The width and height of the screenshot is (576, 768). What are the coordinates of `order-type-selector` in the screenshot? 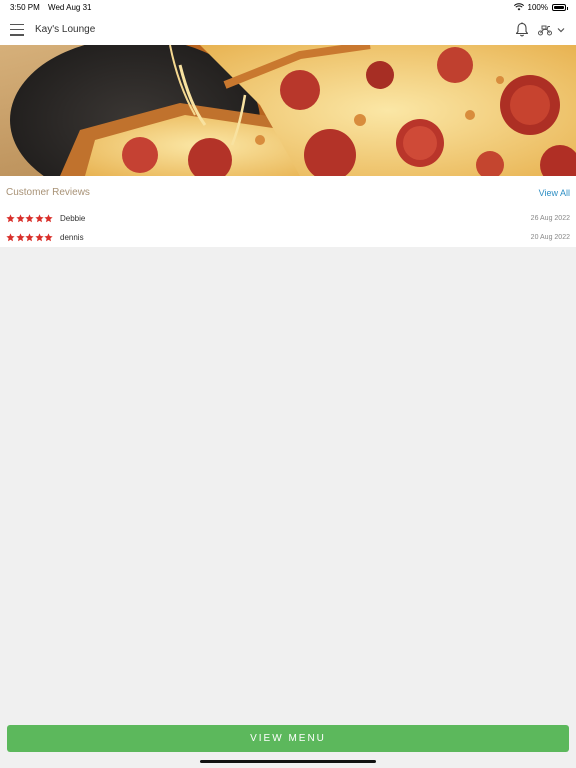 It's located at (551, 30).